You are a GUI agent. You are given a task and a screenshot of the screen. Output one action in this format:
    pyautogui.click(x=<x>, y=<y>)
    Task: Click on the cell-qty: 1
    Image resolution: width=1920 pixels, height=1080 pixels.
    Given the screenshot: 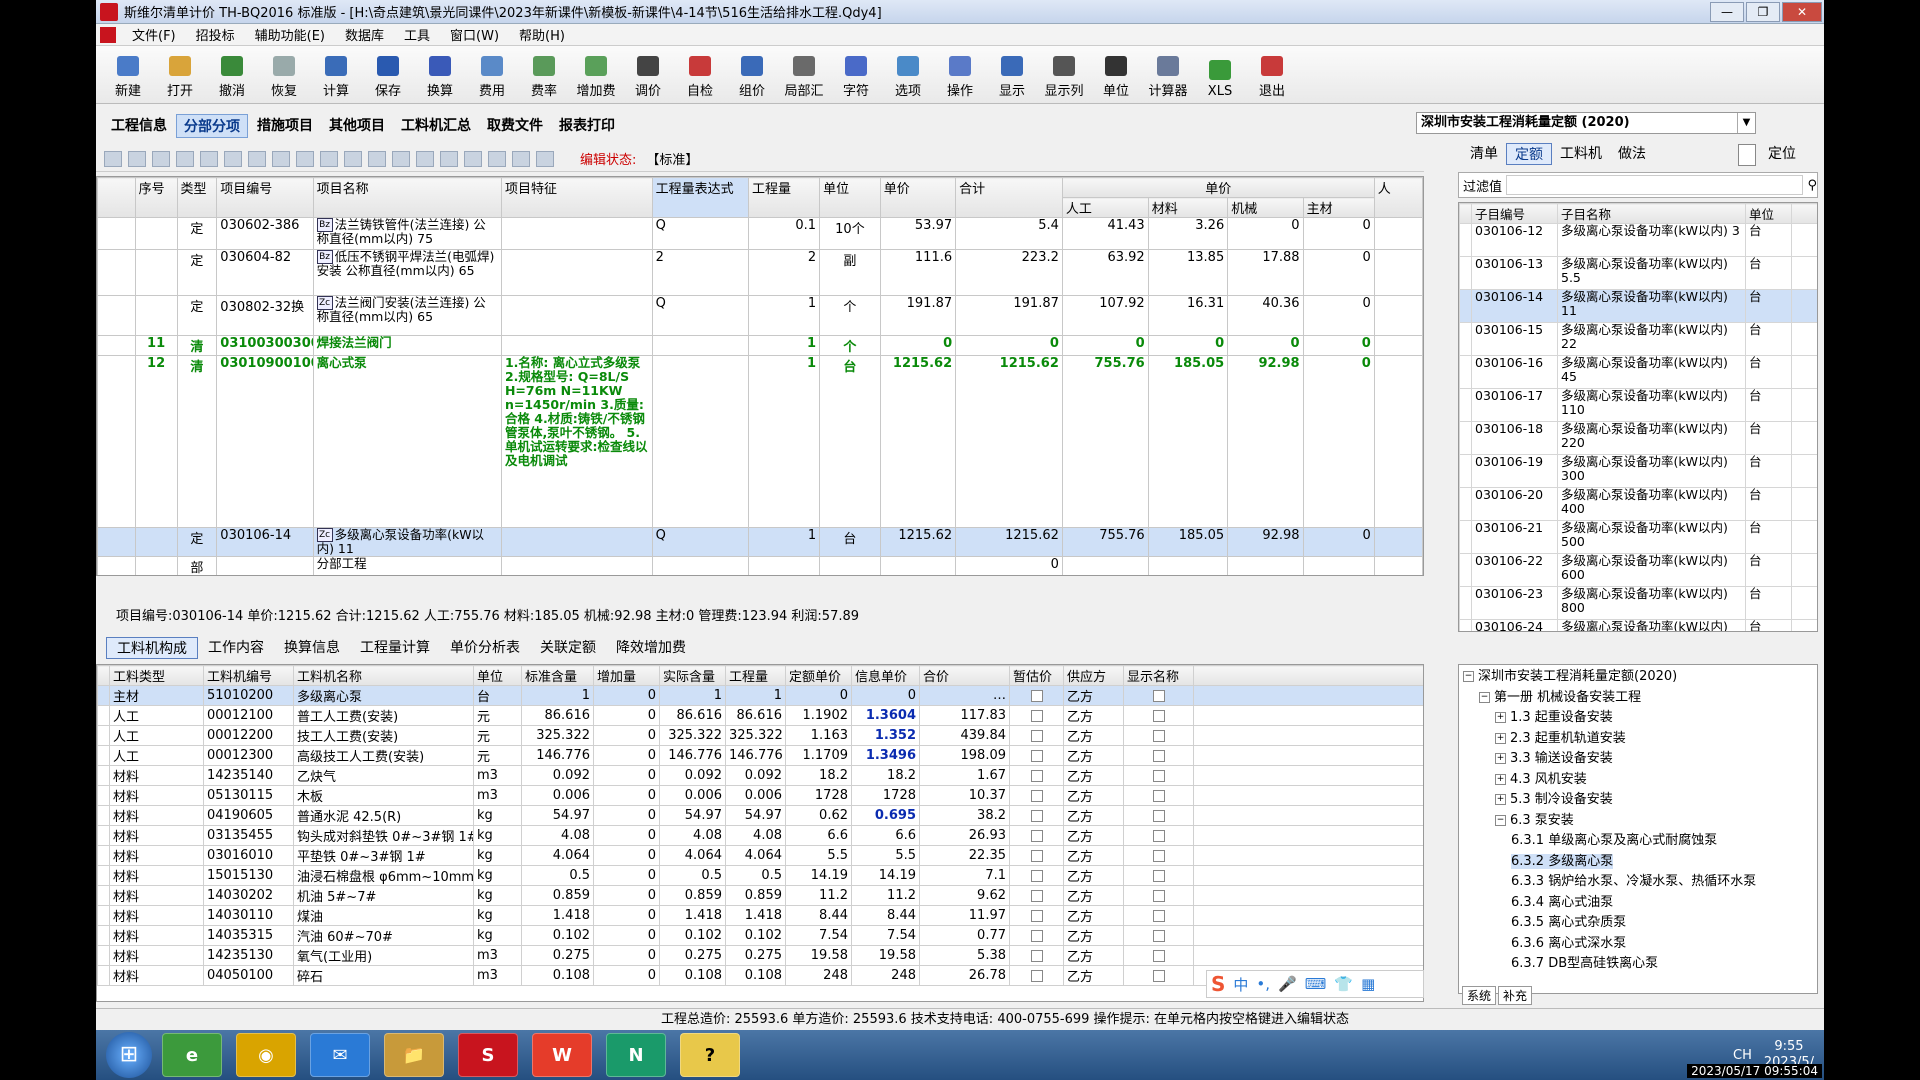 What is the action you would take?
    pyautogui.click(x=784, y=441)
    